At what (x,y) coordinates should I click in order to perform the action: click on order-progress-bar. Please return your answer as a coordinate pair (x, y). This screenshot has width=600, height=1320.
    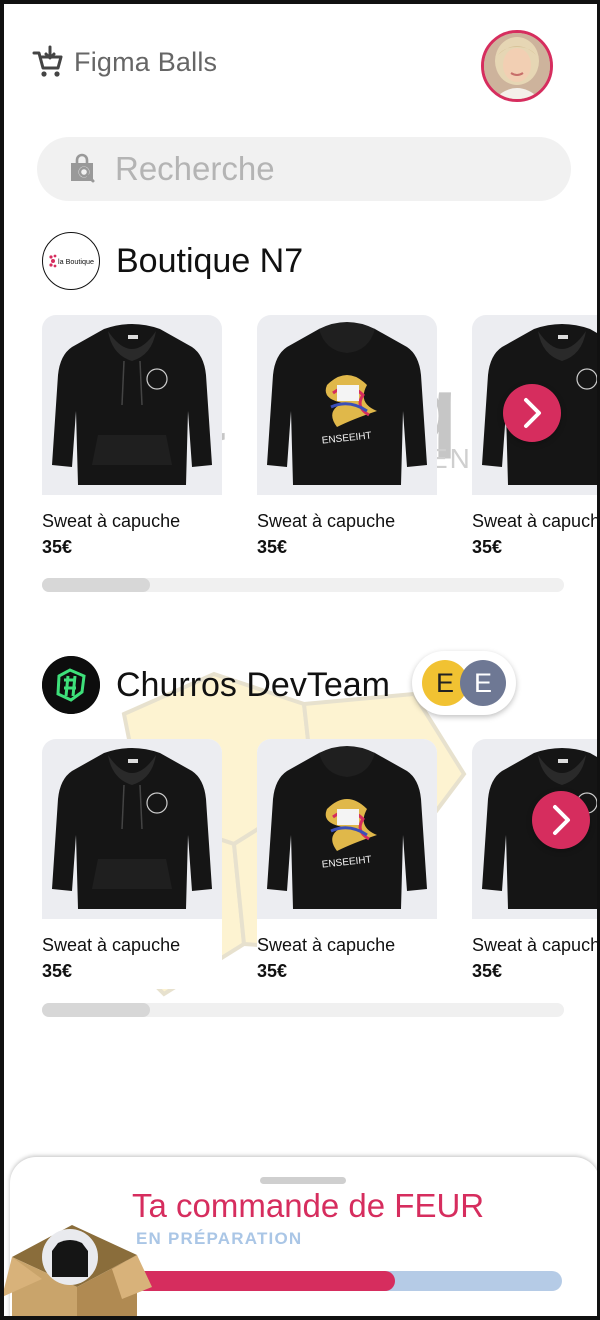
    Looking at the image, I should click on (348, 1281).